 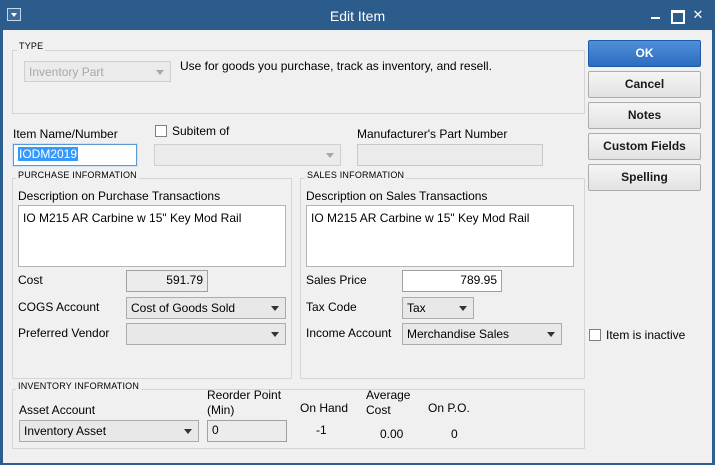 What do you see at coordinates (79, 386) in the screenshot?
I see `inventory-group-label: INVENTORY INFORMATION` at bounding box center [79, 386].